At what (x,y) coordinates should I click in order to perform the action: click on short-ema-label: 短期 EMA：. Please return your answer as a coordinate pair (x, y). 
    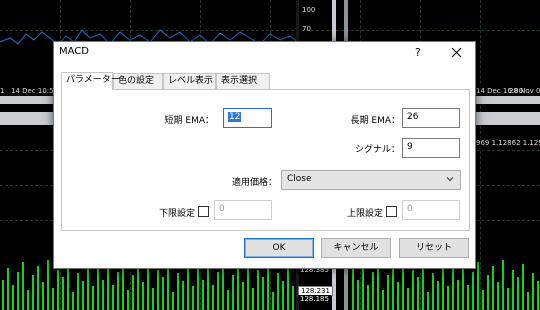
    Looking at the image, I should click on (189, 121).